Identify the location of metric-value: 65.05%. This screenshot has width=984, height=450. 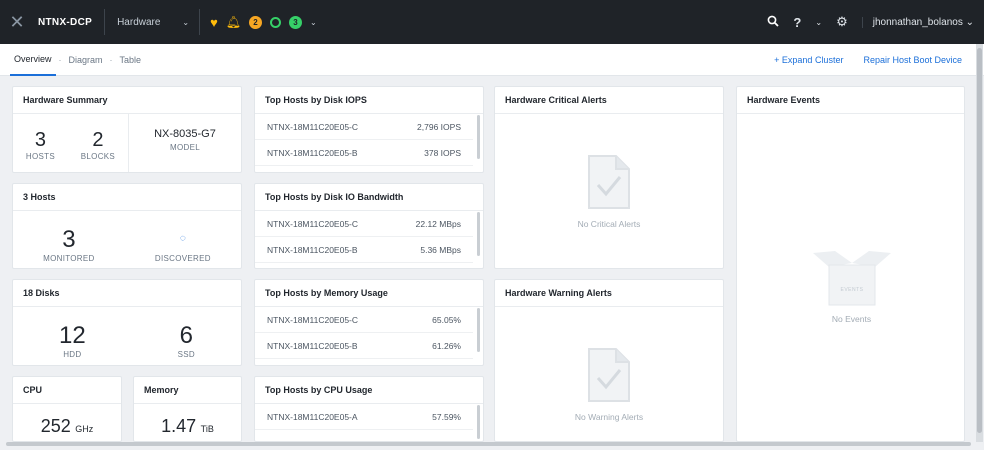
(446, 319).